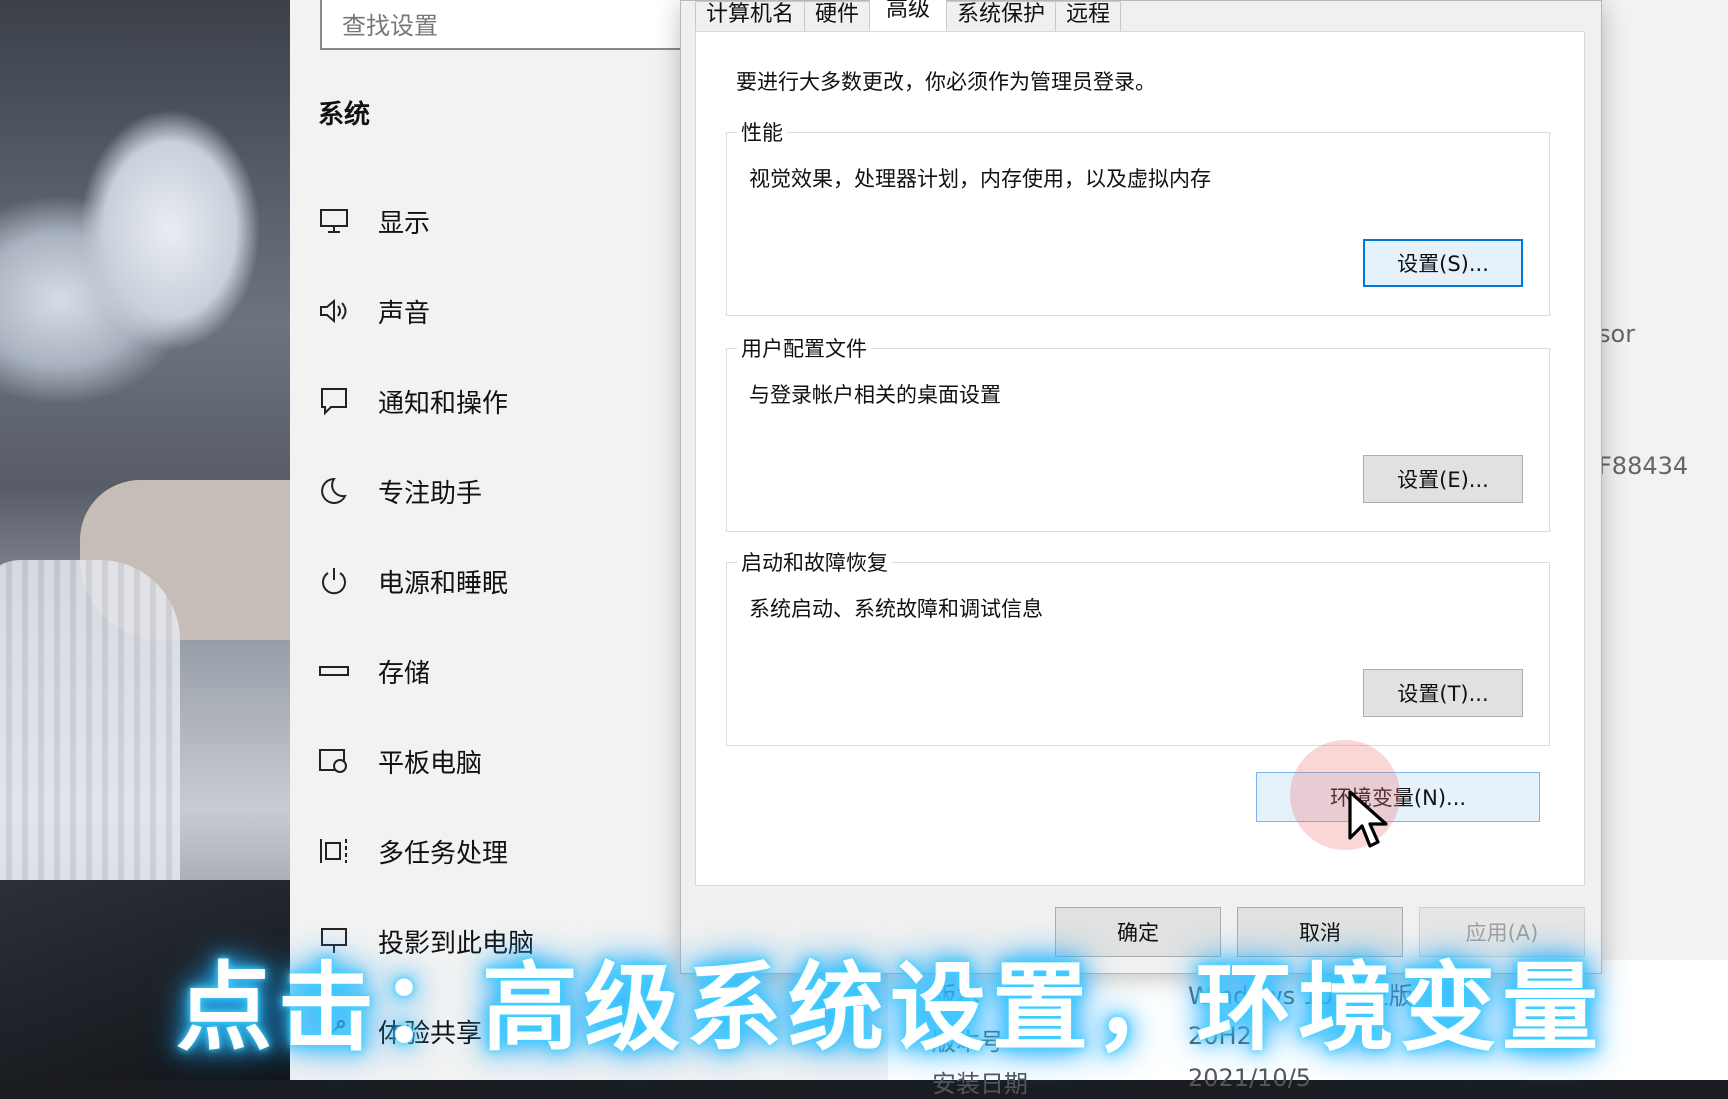  What do you see at coordinates (1001, 16) in the screenshot?
I see `tab-system-protection: 系统保护` at bounding box center [1001, 16].